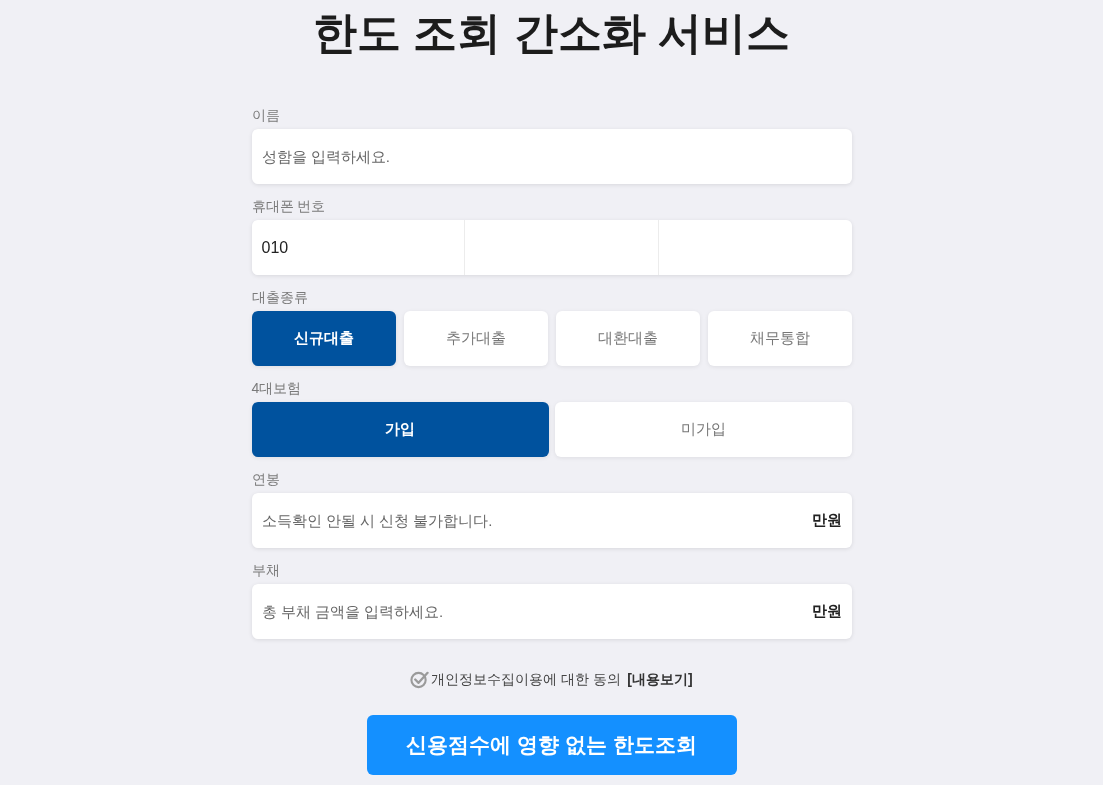 The height and width of the screenshot is (785, 1103). What do you see at coordinates (279, 297) in the screenshot?
I see `field-label: 대출종류` at bounding box center [279, 297].